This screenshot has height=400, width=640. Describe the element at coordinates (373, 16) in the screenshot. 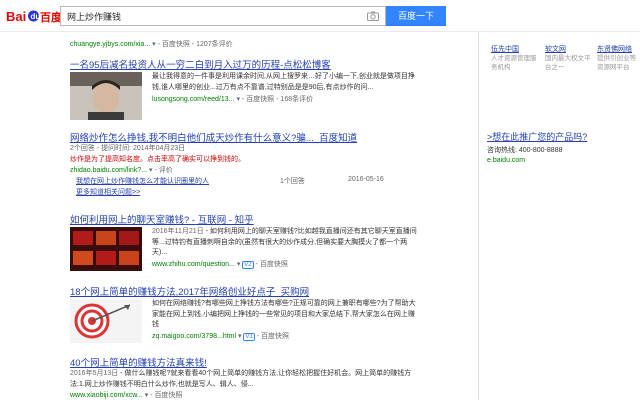

I see `camera-icon` at that location.